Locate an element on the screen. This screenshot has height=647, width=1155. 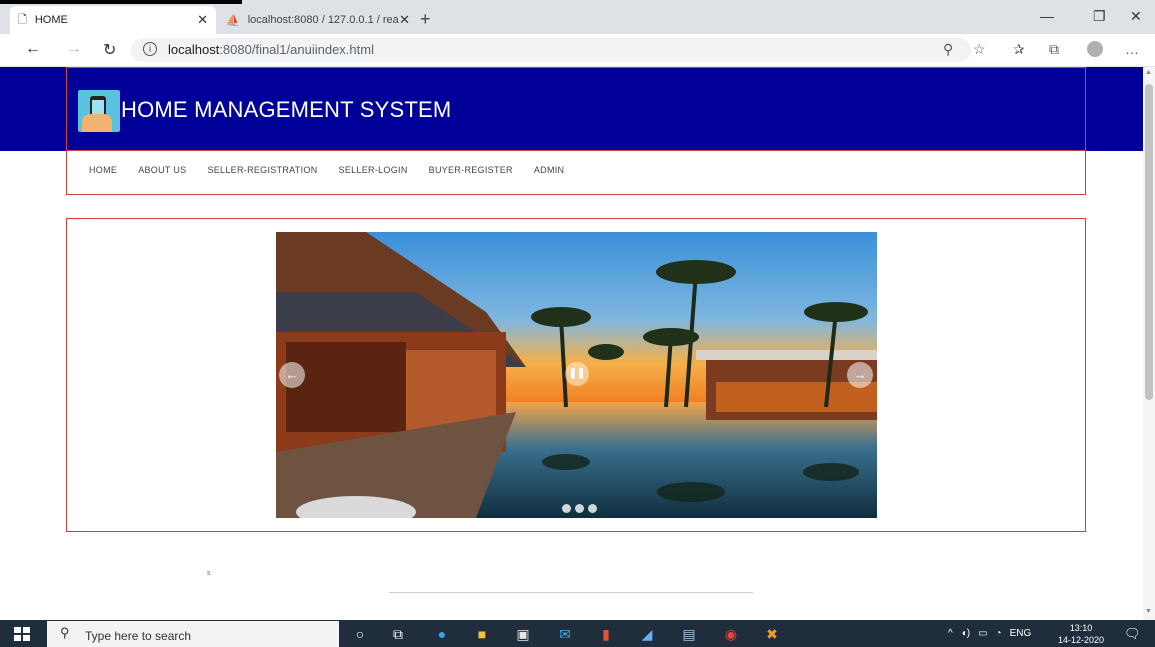
small-text: s is located at coordinates (209, 573).